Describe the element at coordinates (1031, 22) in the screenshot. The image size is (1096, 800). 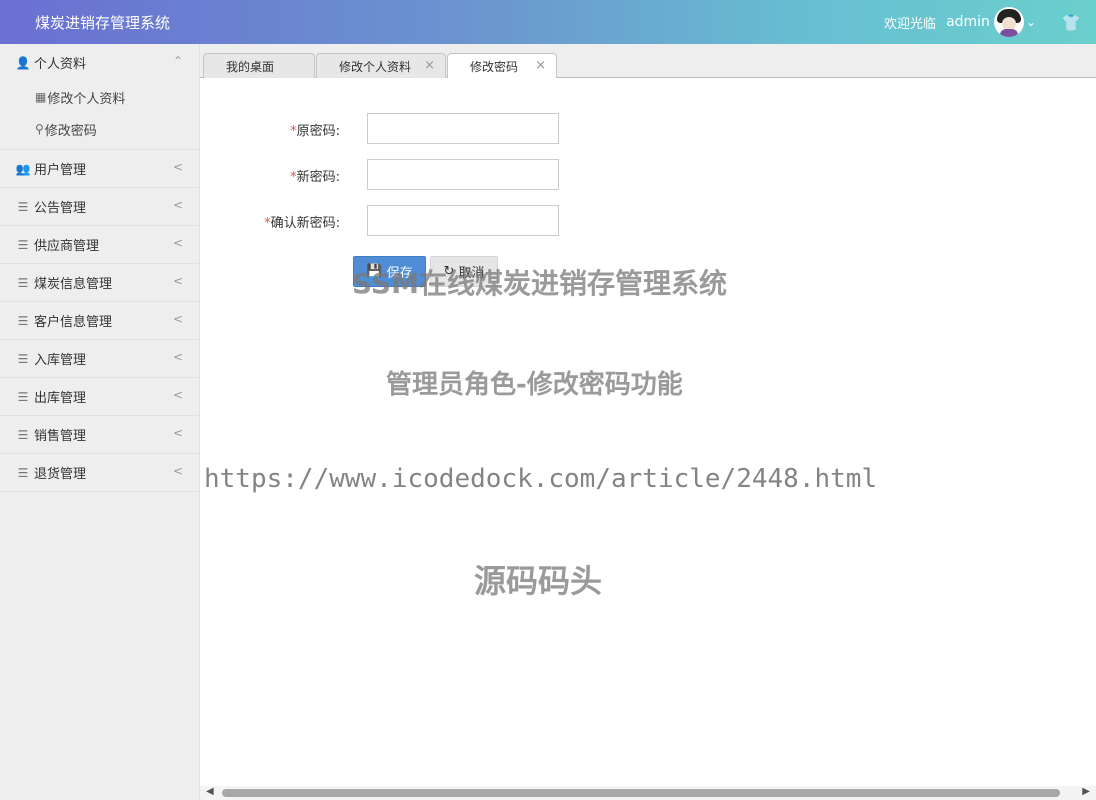
I see `chevron-down-icon: ⌄` at that location.